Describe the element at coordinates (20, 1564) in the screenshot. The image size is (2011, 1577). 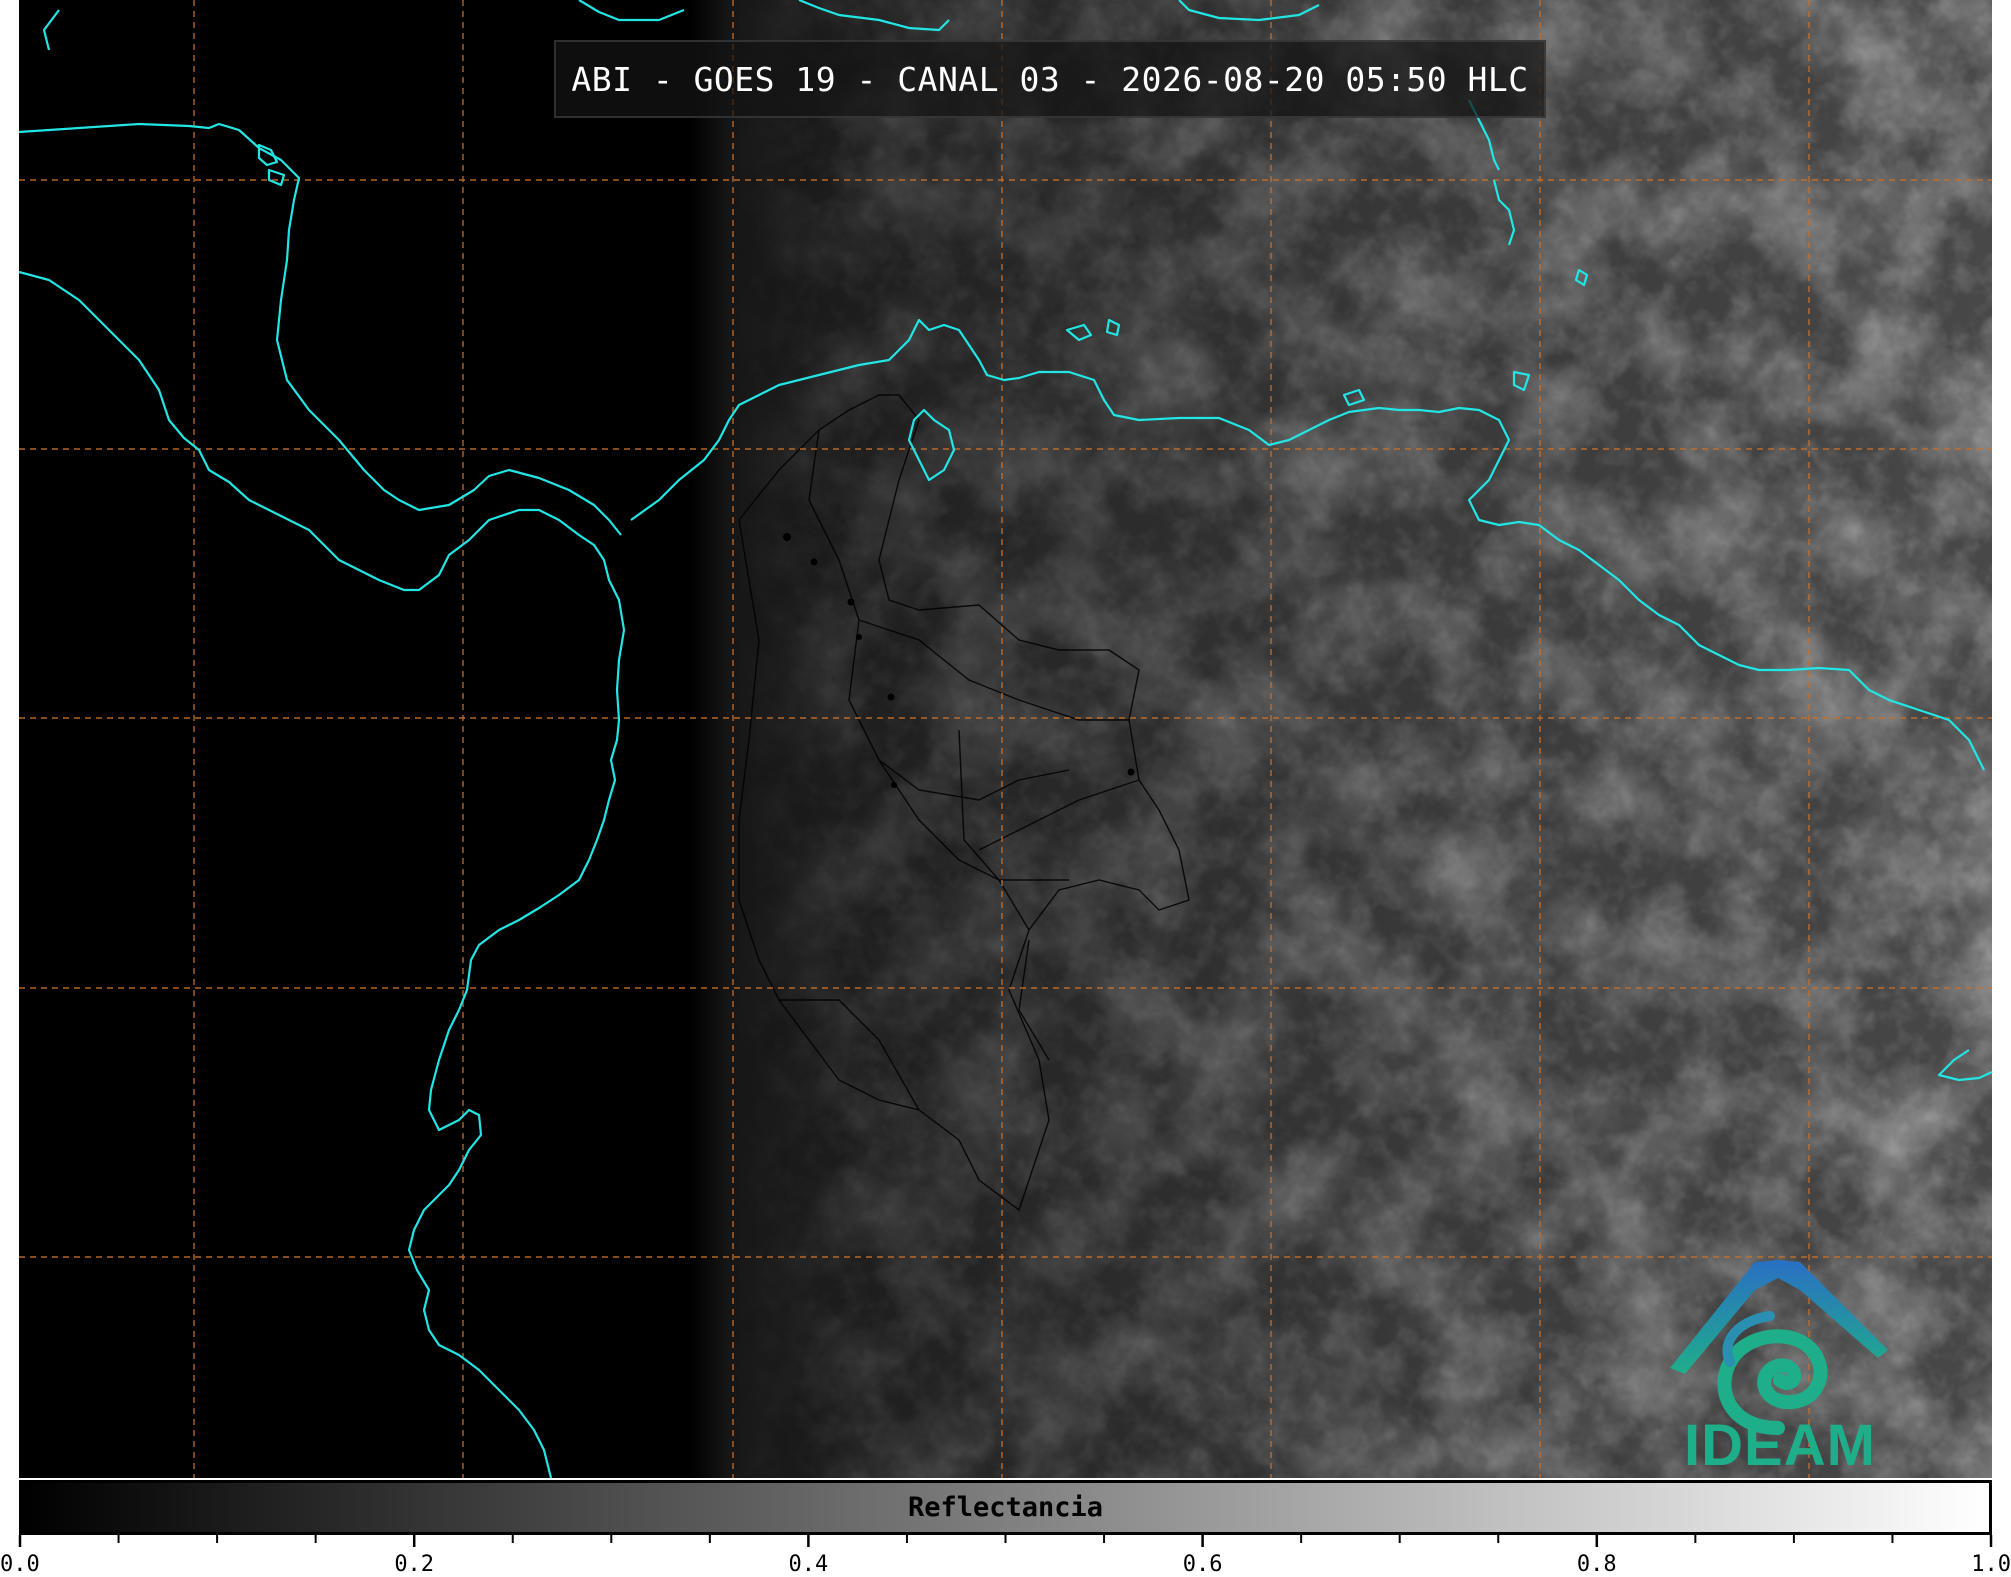
I see `colorbar-tick-label: 0.0` at that location.